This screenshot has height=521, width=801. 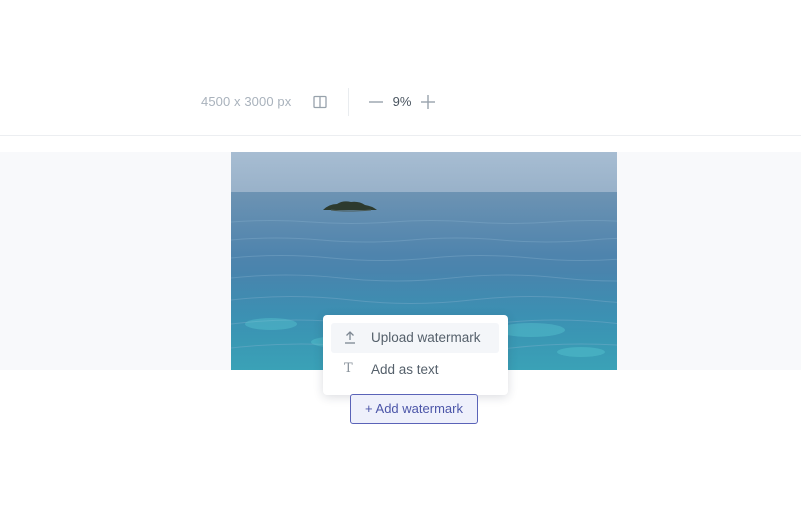 I want to click on plus-icon, so click(x=428, y=102).